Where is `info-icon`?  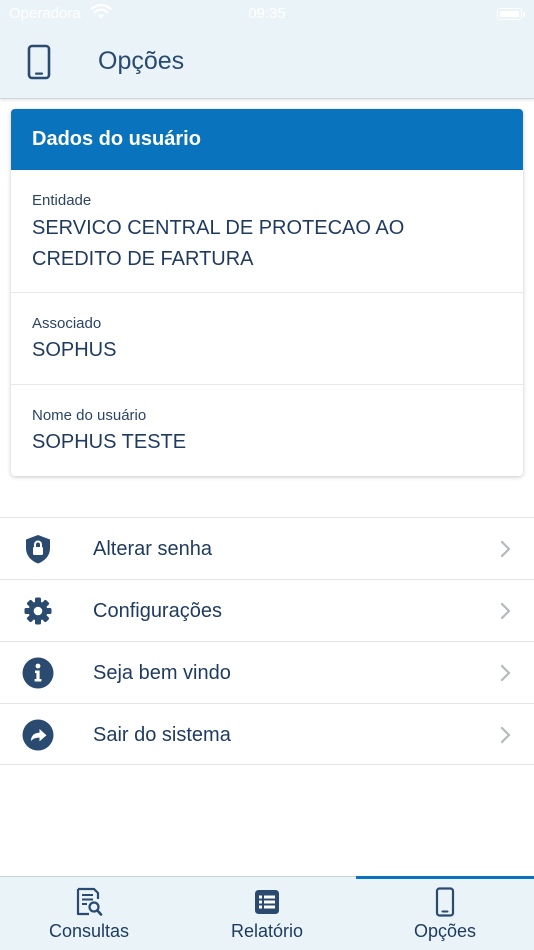 info-icon is located at coordinates (38, 673).